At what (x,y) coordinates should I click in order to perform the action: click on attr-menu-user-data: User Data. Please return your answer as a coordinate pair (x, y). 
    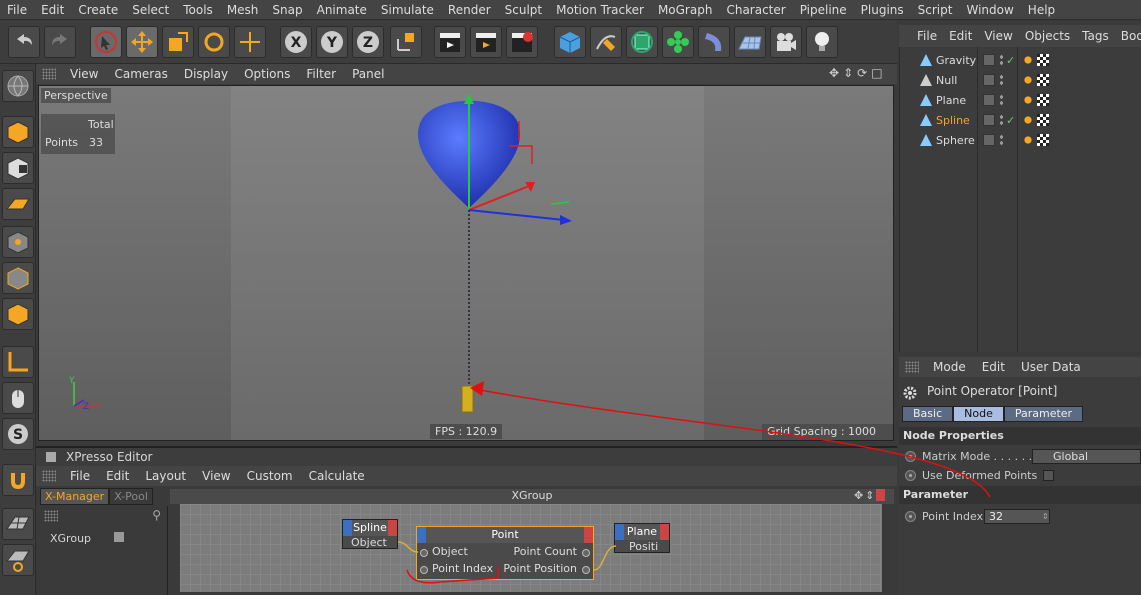
    Looking at the image, I should click on (1051, 367).